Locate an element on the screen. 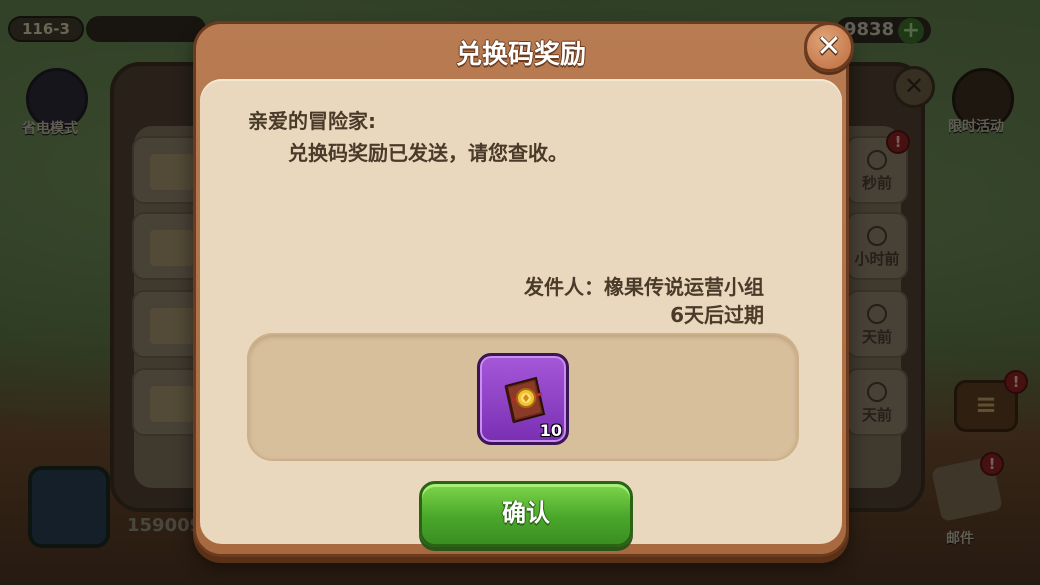 The height and width of the screenshot is (585, 1040). confirm-button: 确认 is located at coordinates (526, 514).